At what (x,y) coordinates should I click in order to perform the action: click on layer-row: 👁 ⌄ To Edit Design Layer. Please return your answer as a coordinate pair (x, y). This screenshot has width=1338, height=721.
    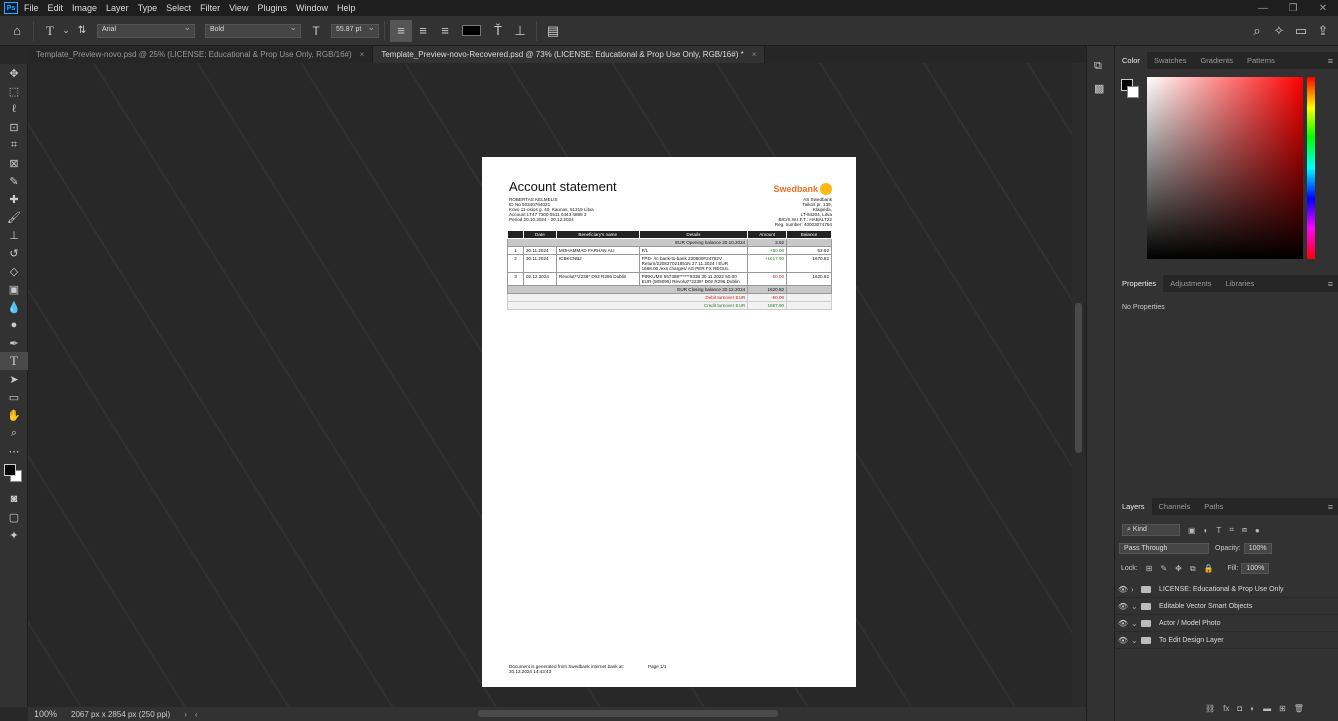
    Looking at the image, I should click on (1226, 640).